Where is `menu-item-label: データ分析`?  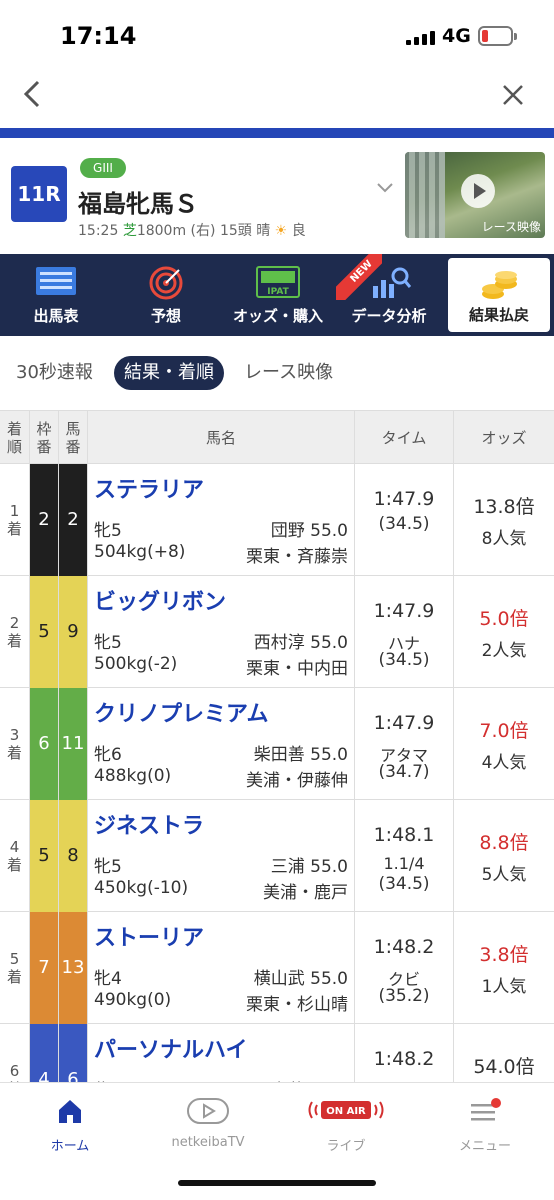 menu-item-label: データ分析 is located at coordinates (389, 316).